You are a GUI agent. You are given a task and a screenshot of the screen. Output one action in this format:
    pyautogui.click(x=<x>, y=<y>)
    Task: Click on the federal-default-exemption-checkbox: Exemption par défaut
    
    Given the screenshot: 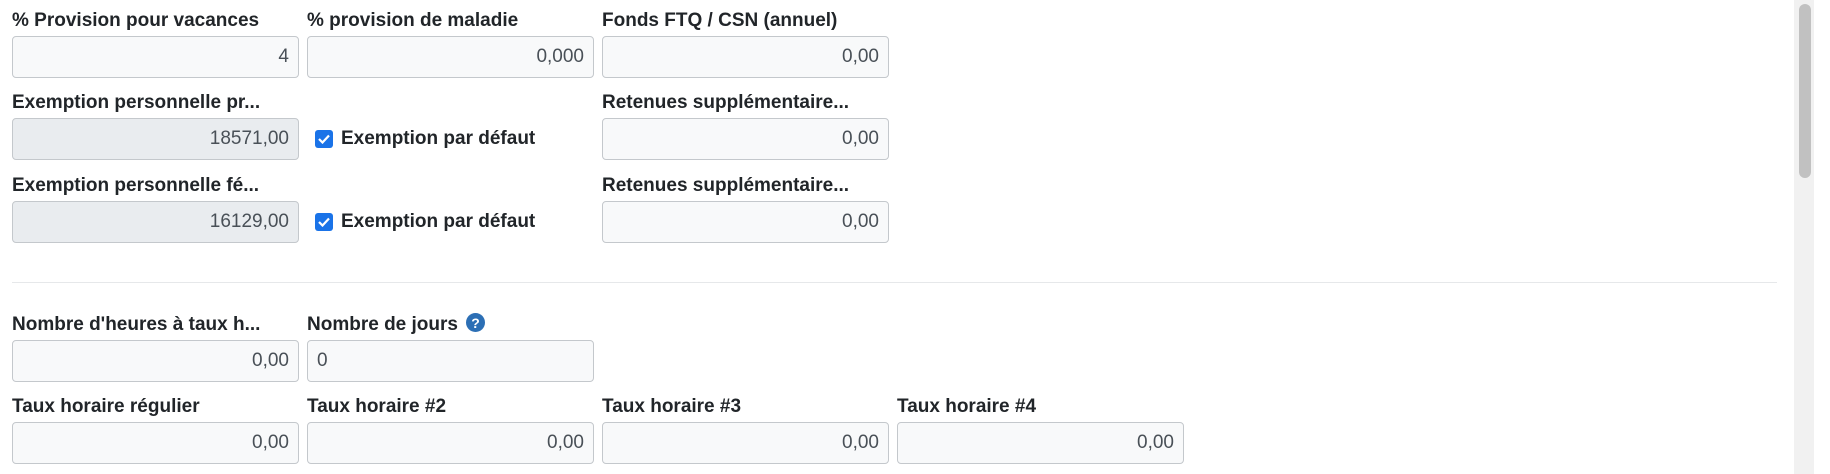 What is the action you would take?
    pyautogui.click(x=425, y=222)
    